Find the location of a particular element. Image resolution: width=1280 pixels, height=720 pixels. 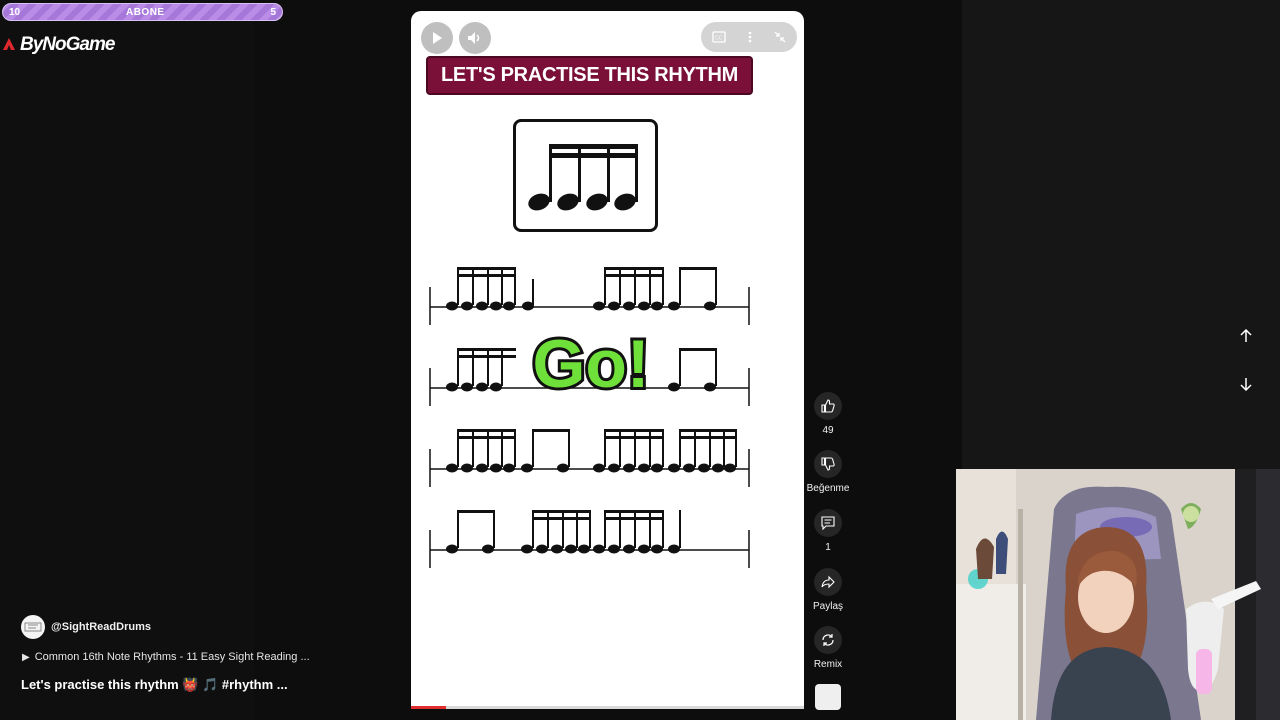

arrow-up-icon is located at coordinates (1246, 335).